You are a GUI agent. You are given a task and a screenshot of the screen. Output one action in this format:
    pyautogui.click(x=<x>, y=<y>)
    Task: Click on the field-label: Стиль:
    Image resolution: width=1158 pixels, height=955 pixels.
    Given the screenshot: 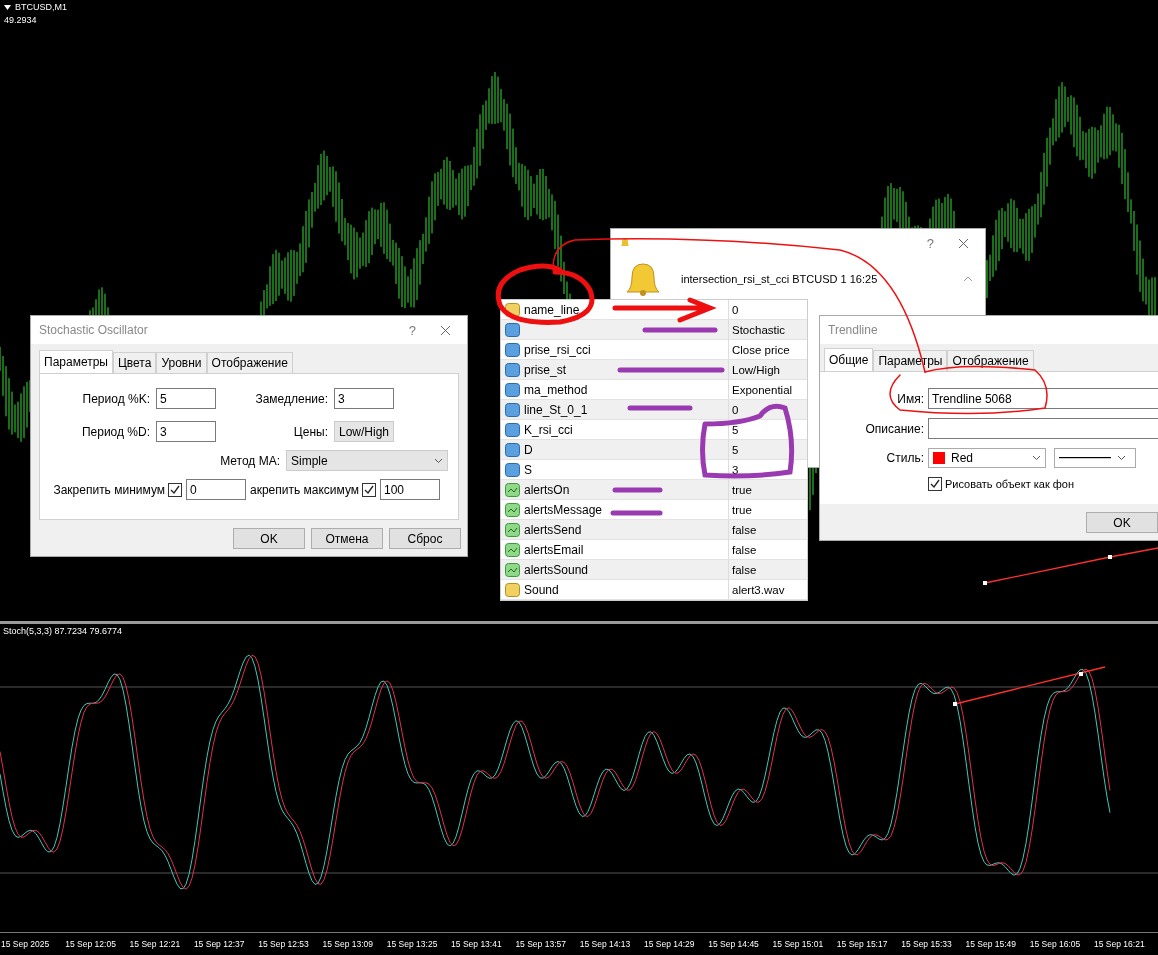 What is the action you would take?
    pyautogui.click(x=904, y=458)
    